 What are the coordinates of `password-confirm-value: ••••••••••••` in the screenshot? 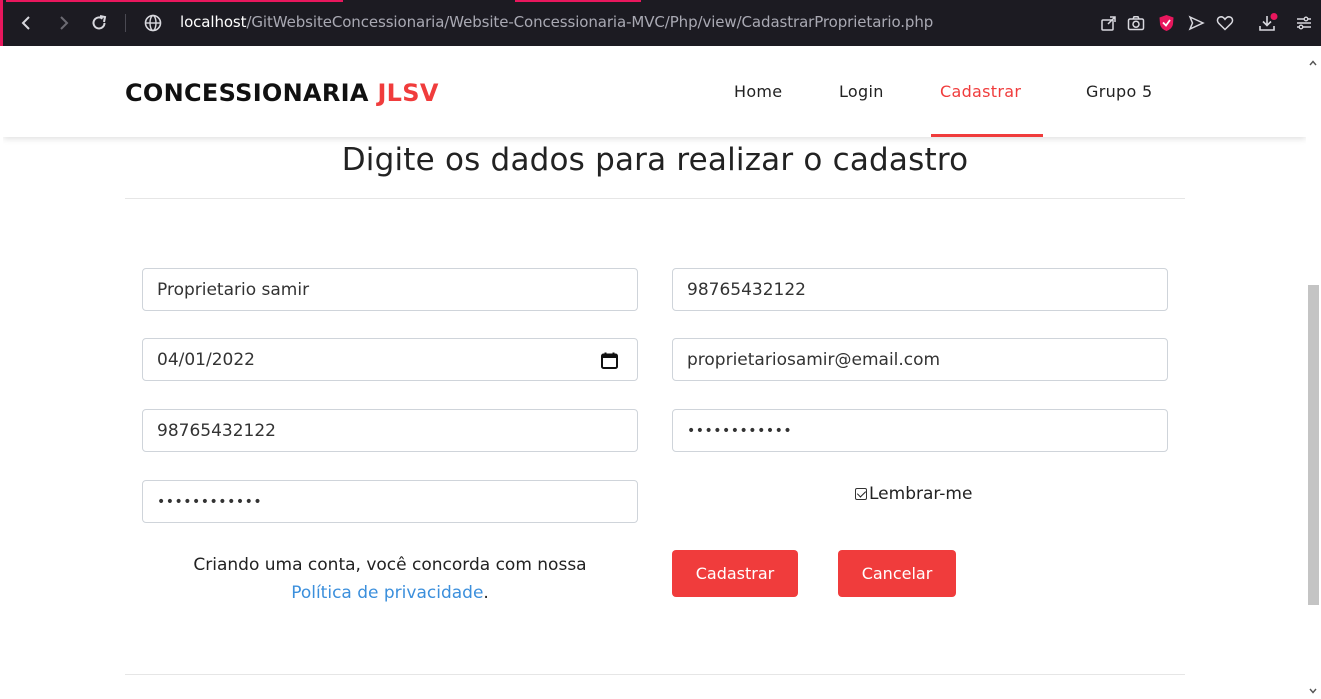 It's located at (210, 501).